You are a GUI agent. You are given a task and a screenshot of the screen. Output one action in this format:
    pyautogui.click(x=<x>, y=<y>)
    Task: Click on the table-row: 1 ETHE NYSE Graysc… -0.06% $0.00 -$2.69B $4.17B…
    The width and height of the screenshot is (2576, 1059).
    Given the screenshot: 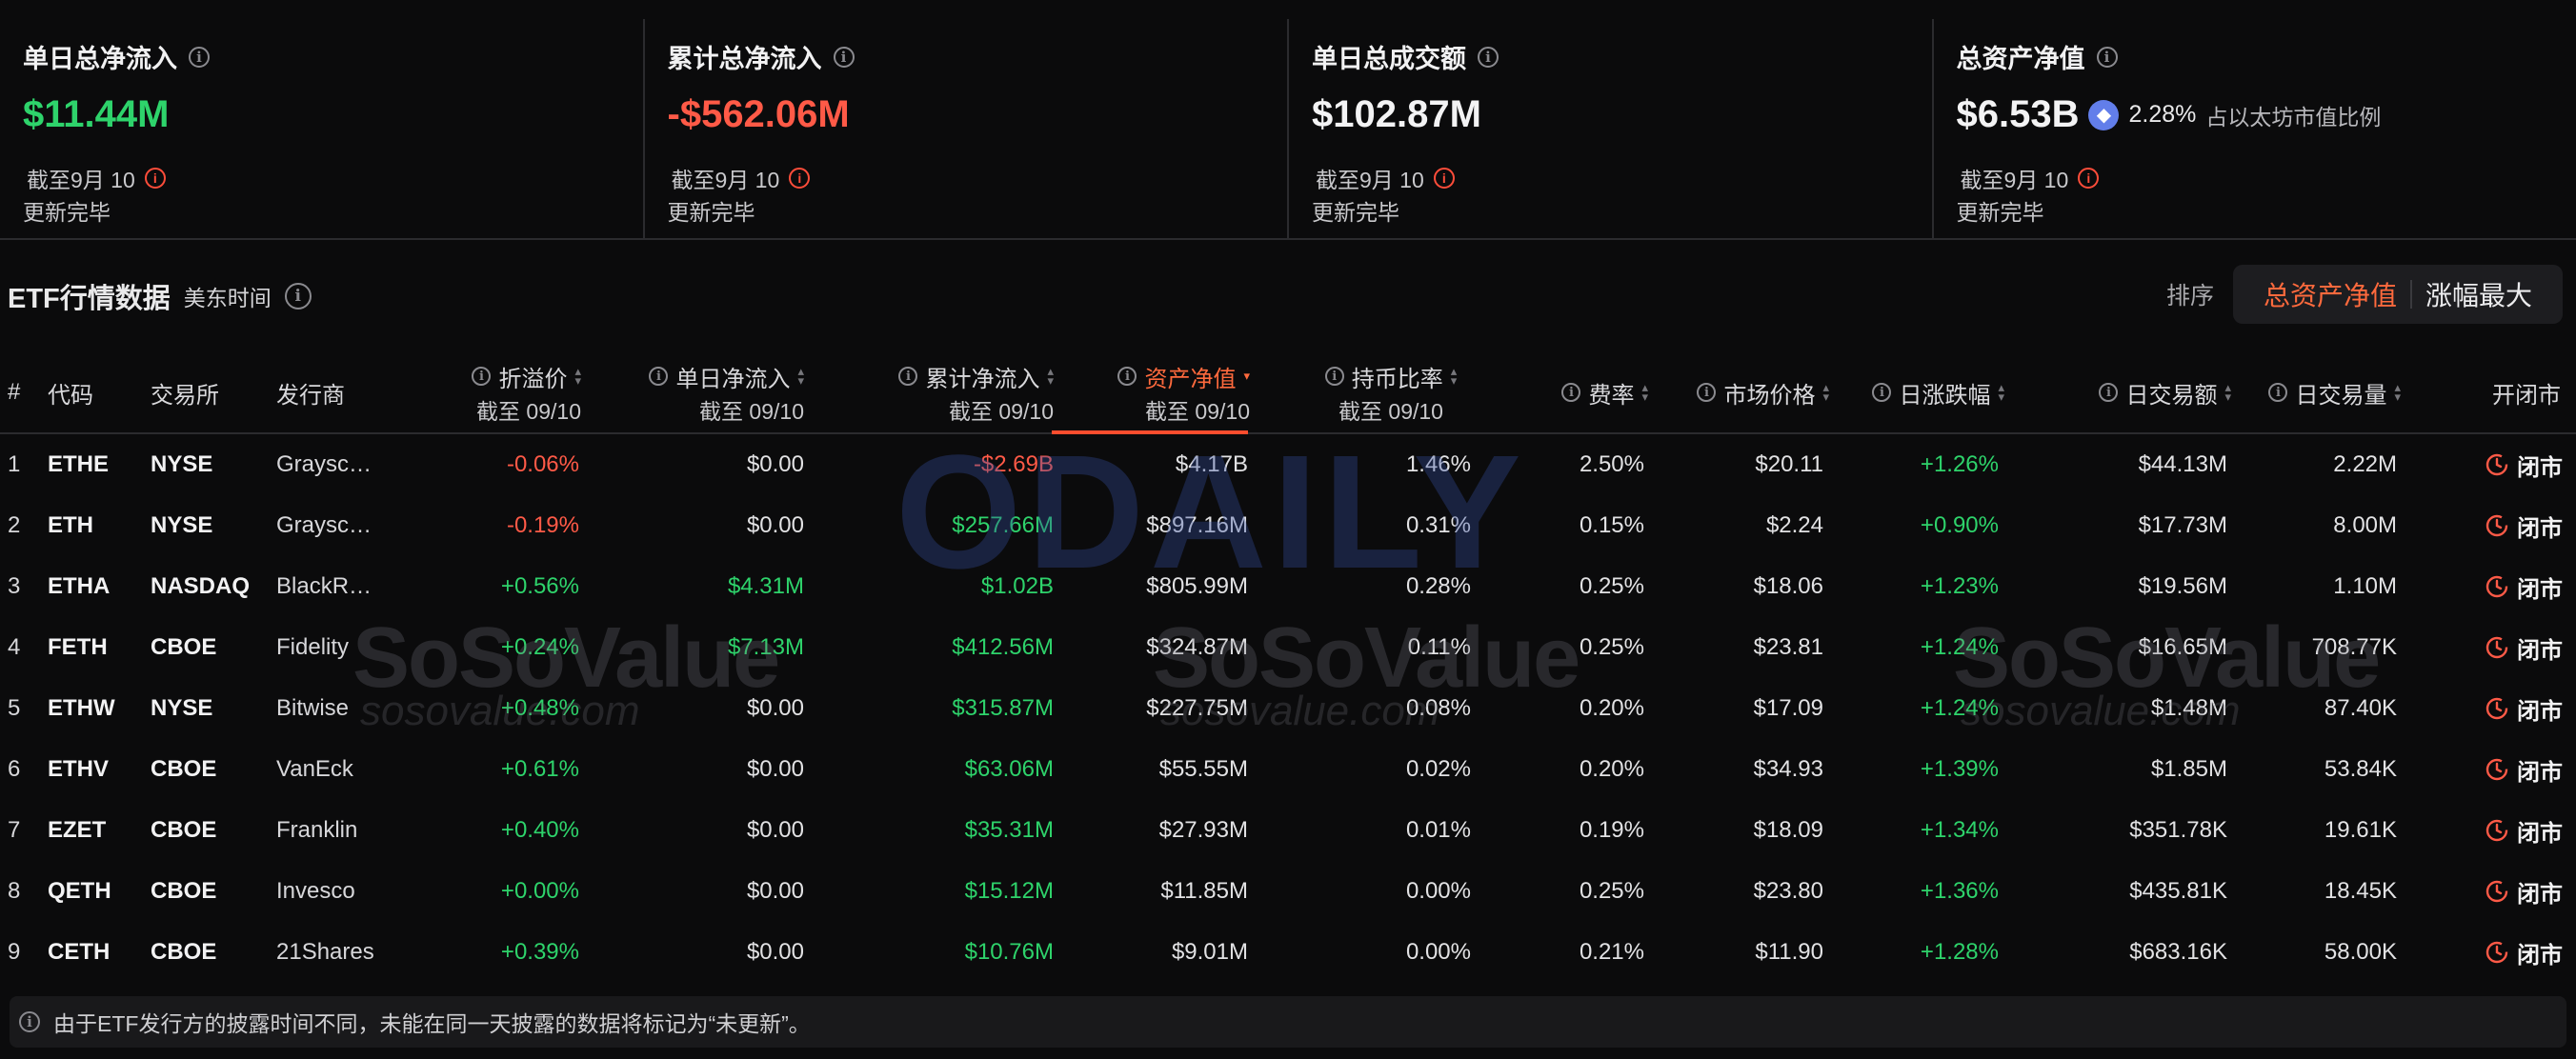 What is the action you would take?
    pyautogui.click(x=1288, y=464)
    